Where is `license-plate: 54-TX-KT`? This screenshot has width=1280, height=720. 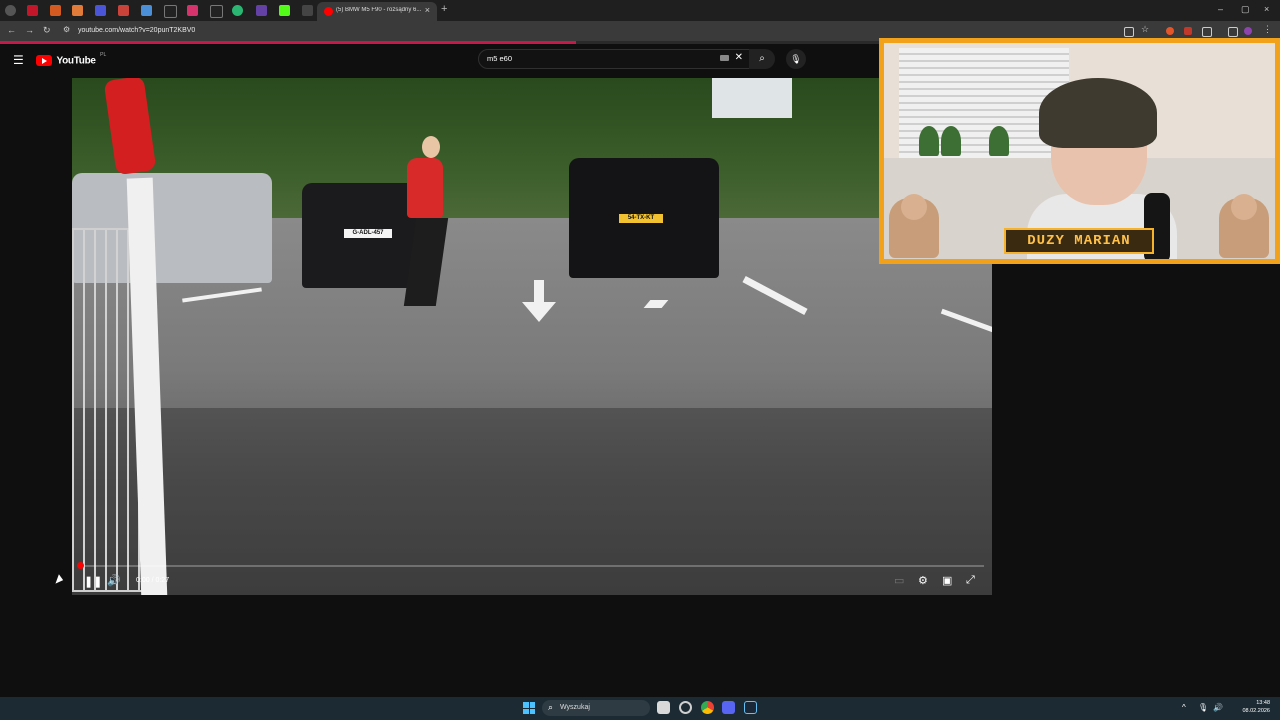 license-plate: 54-TX-KT is located at coordinates (641, 218).